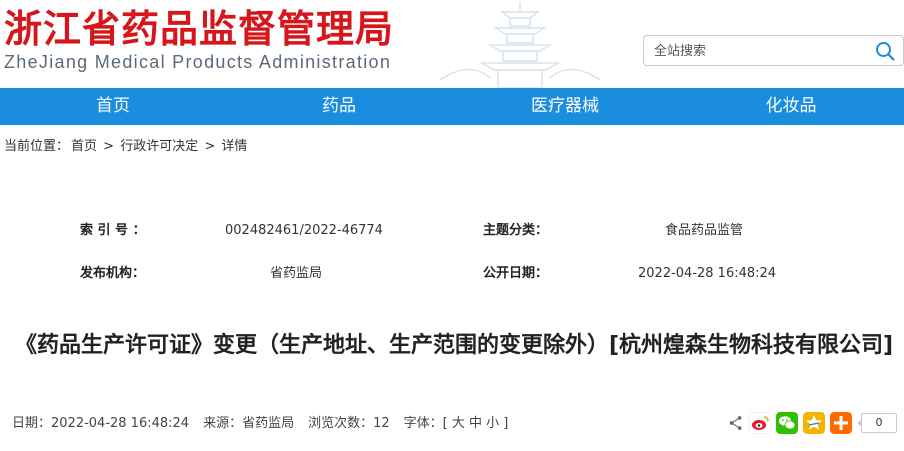  I want to click on search-input, so click(761, 51).